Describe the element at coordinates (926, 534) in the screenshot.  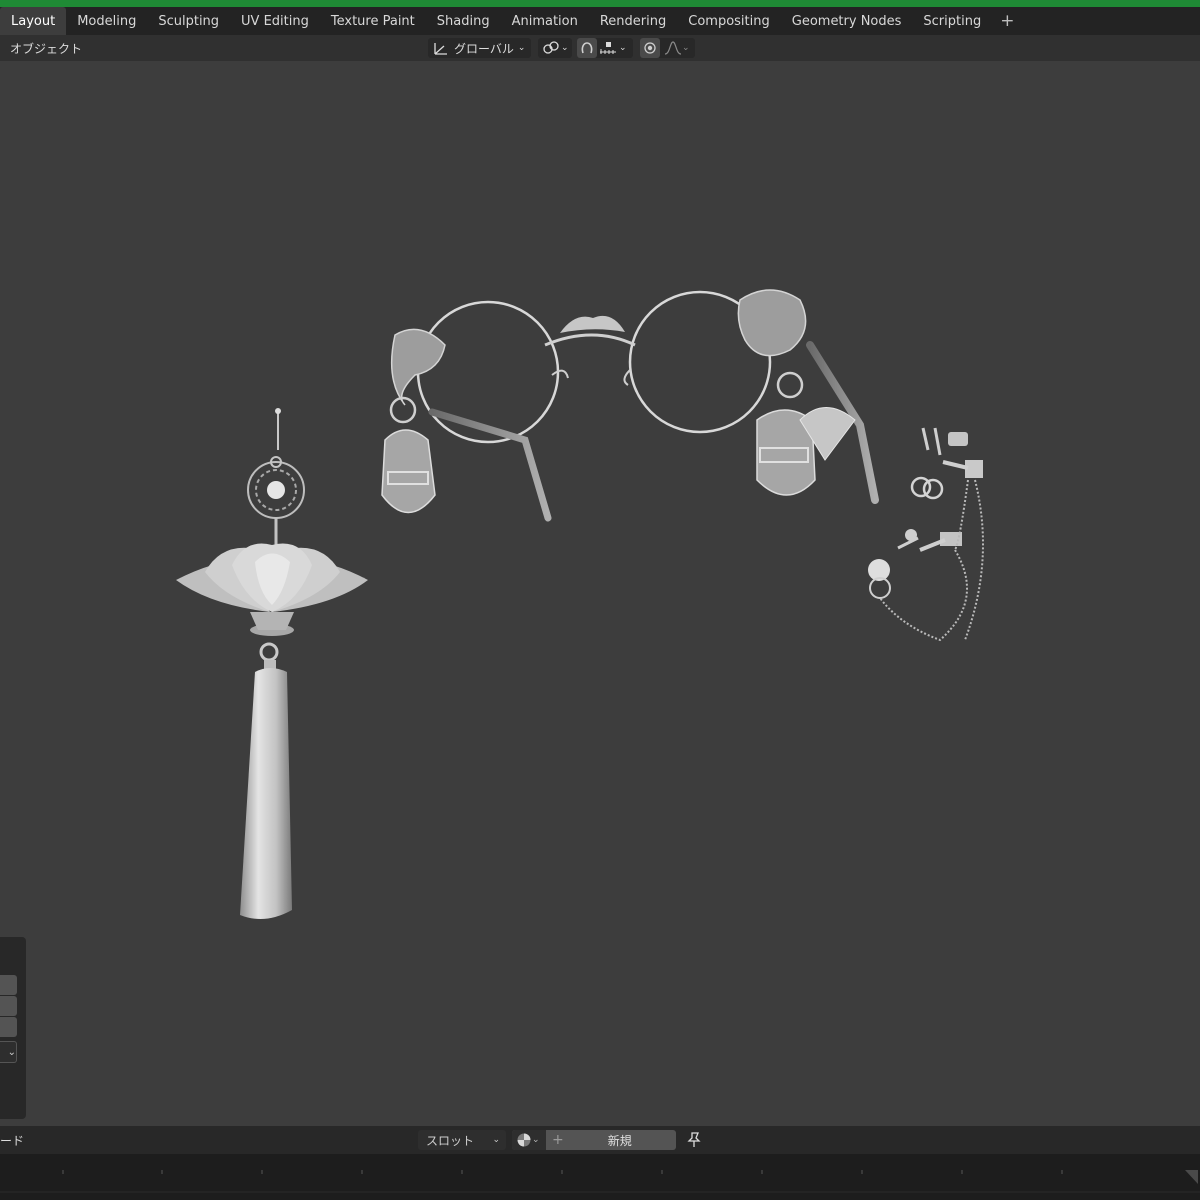
I see `ear-cuff-chain-model` at that location.